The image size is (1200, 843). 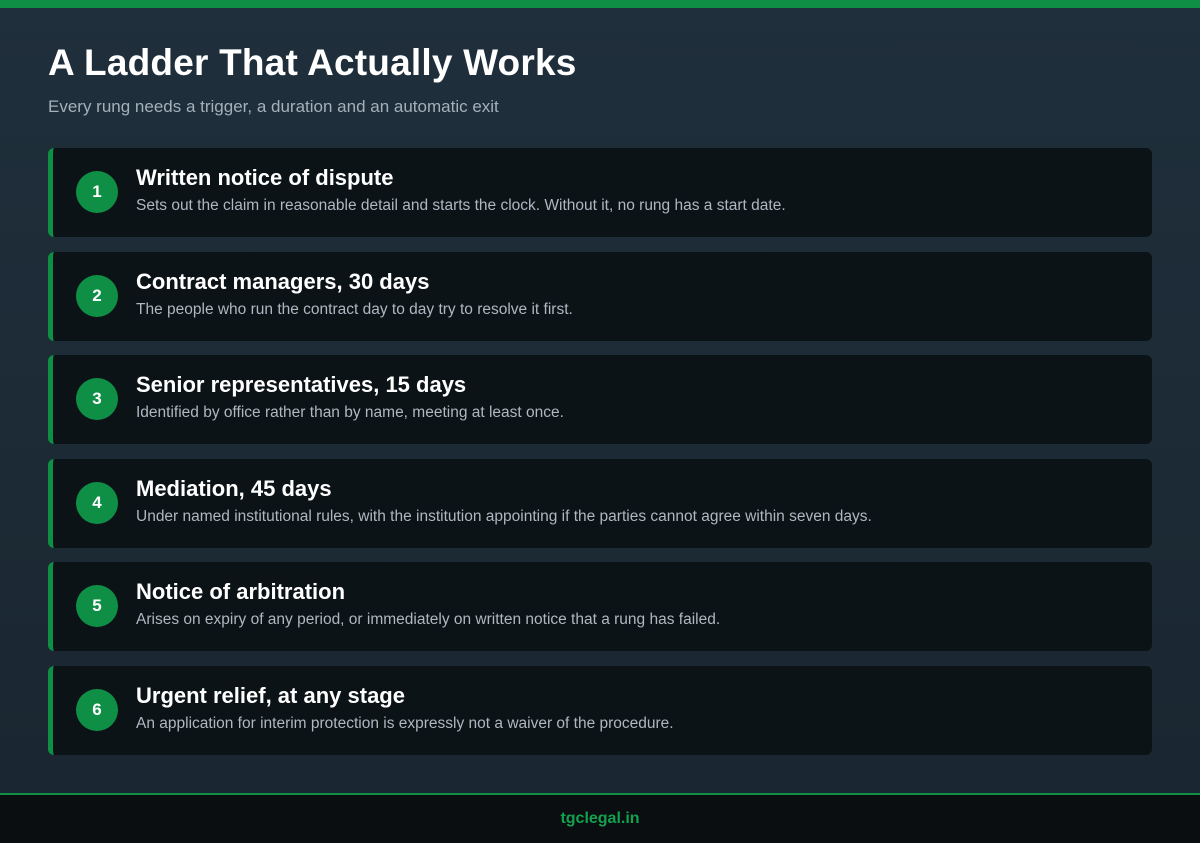 What do you see at coordinates (600, 4) in the screenshot?
I see `top-accent-bar` at bounding box center [600, 4].